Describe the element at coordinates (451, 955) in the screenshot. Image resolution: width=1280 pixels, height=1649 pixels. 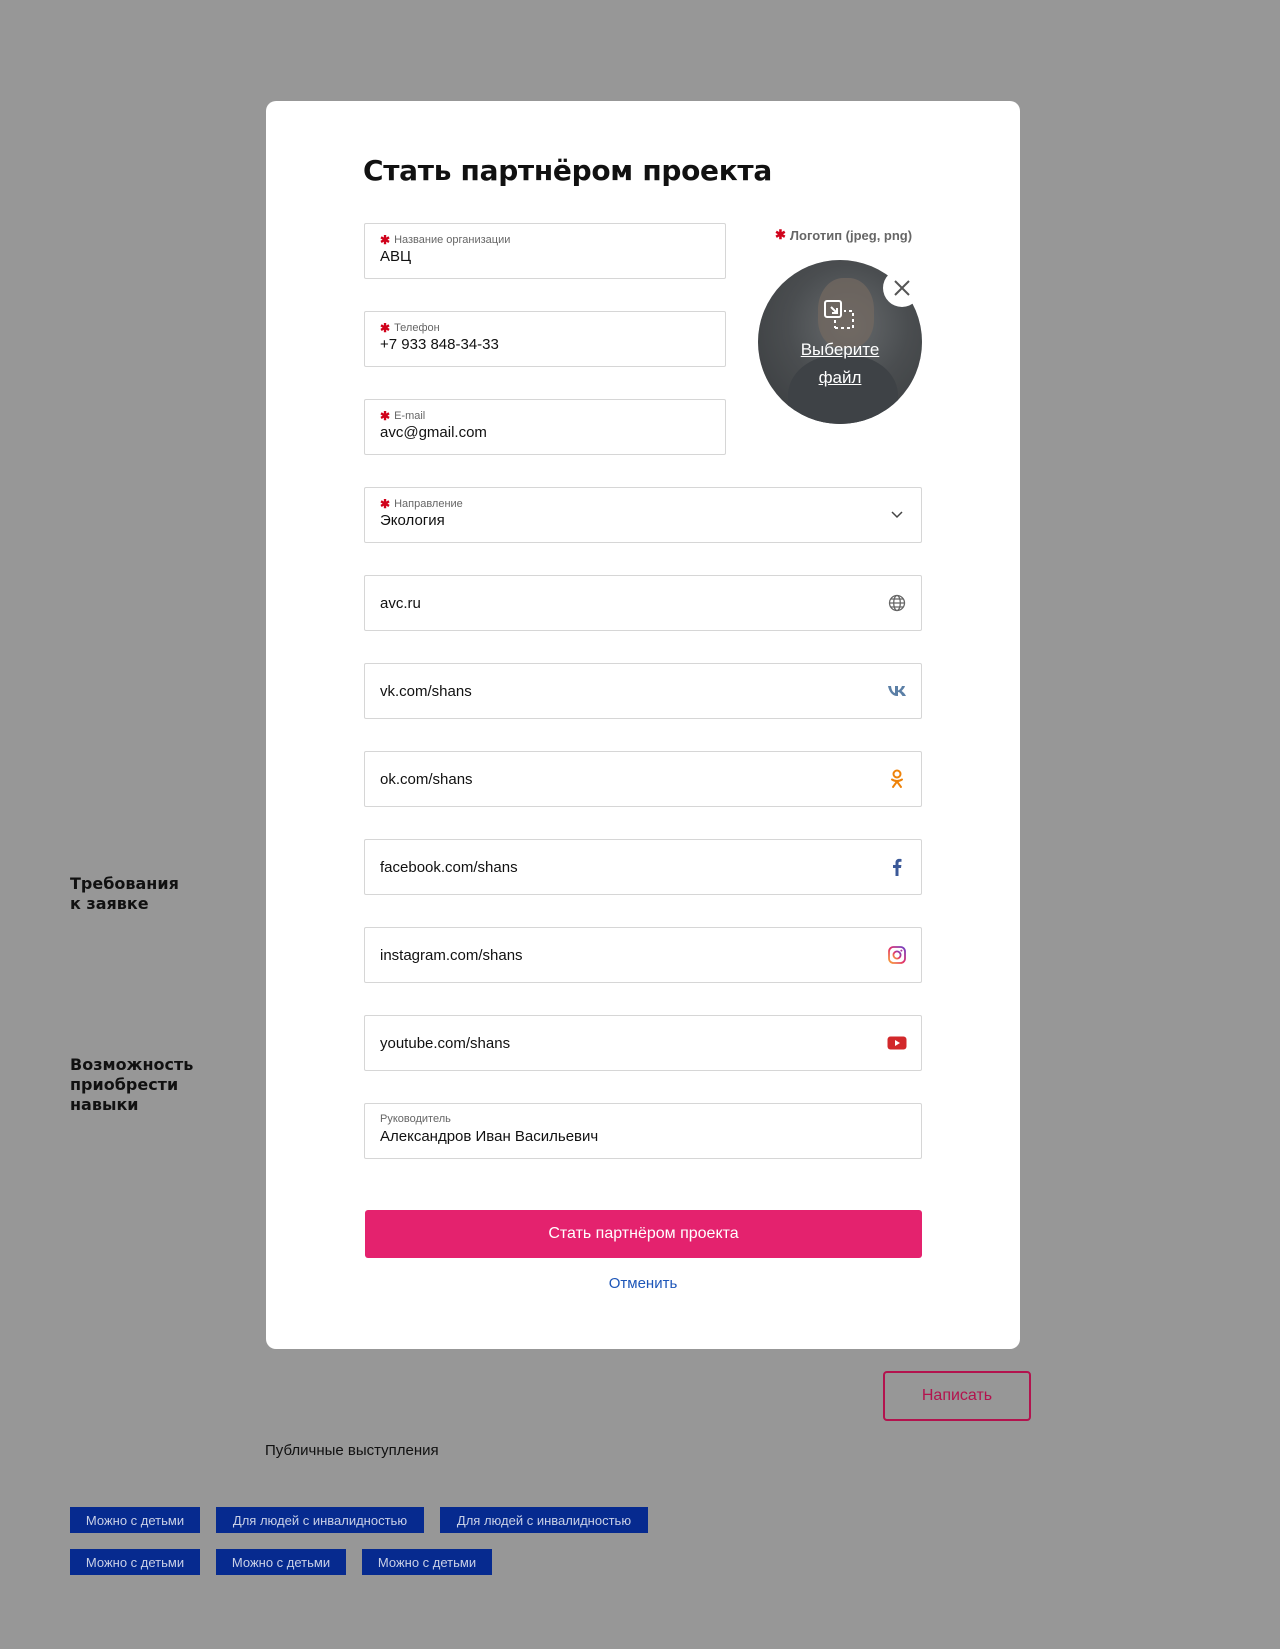
I see `instagram-value: instagram.com/shans` at that location.